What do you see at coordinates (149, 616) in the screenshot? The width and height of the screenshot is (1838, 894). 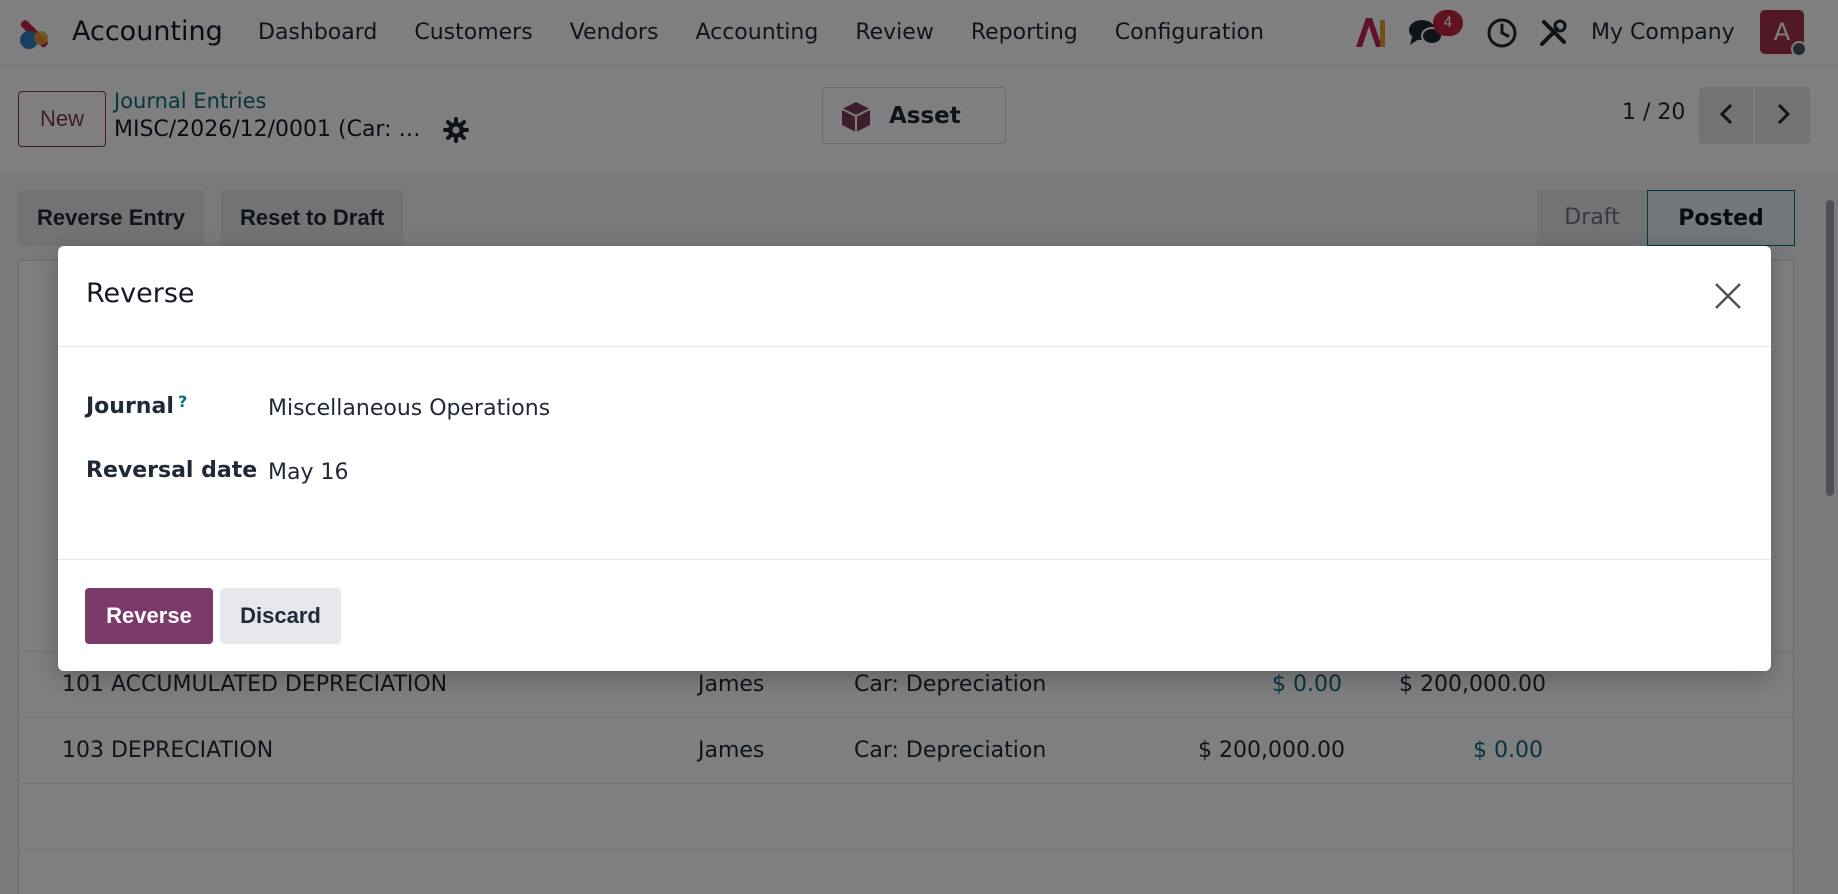 I see `reverse-button: Reverse` at bounding box center [149, 616].